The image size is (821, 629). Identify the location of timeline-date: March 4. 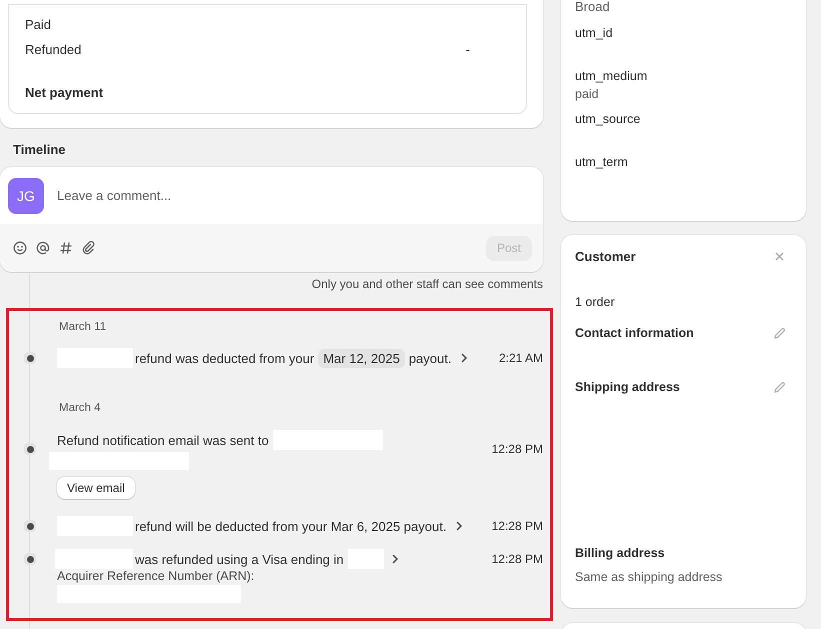
(80, 408).